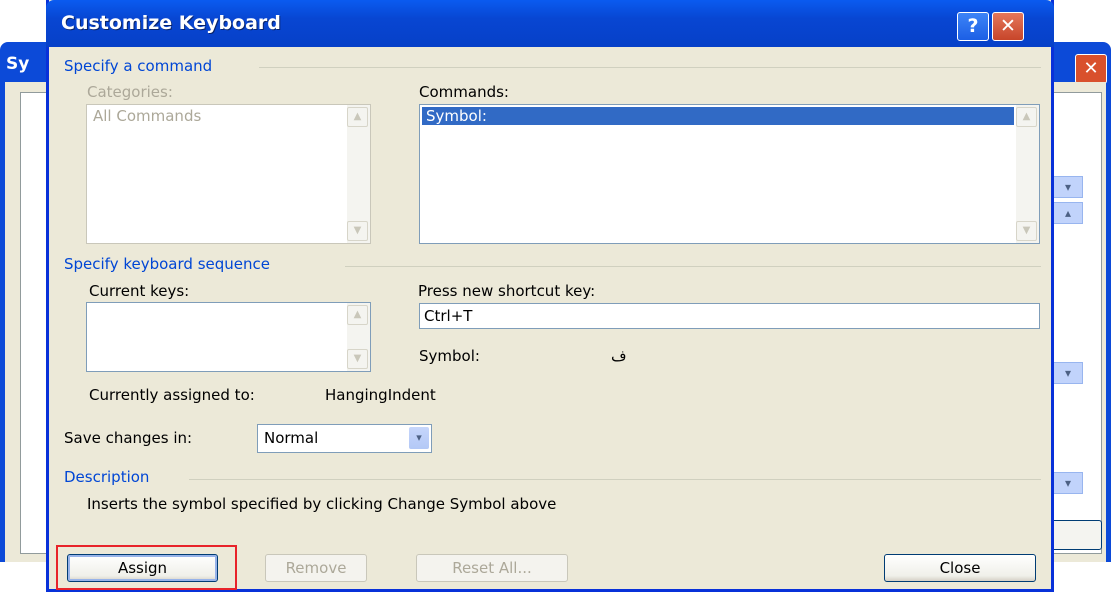 The image size is (1111, 592). Describe the element at coordinates (380, 395) in the screenshot. I see `currently-assigned-value: HangingIndent` at that location.